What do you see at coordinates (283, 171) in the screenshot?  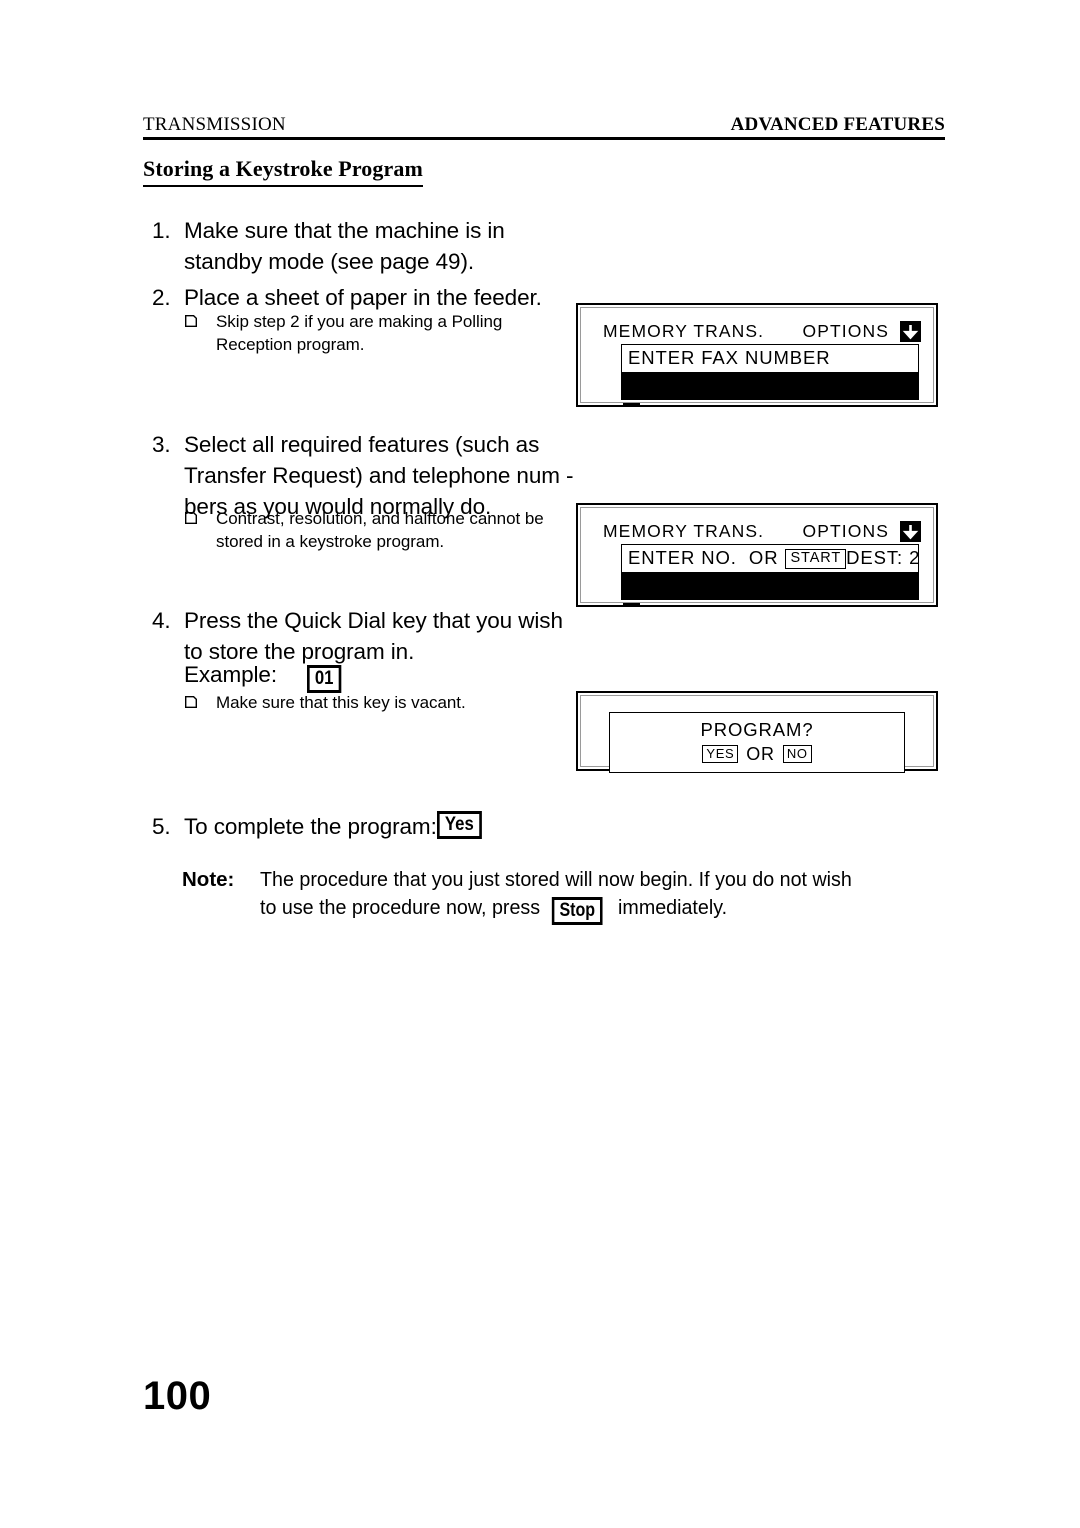 I see `page-title: Storing a Keystroke Program` at bounding box center [283, 171].